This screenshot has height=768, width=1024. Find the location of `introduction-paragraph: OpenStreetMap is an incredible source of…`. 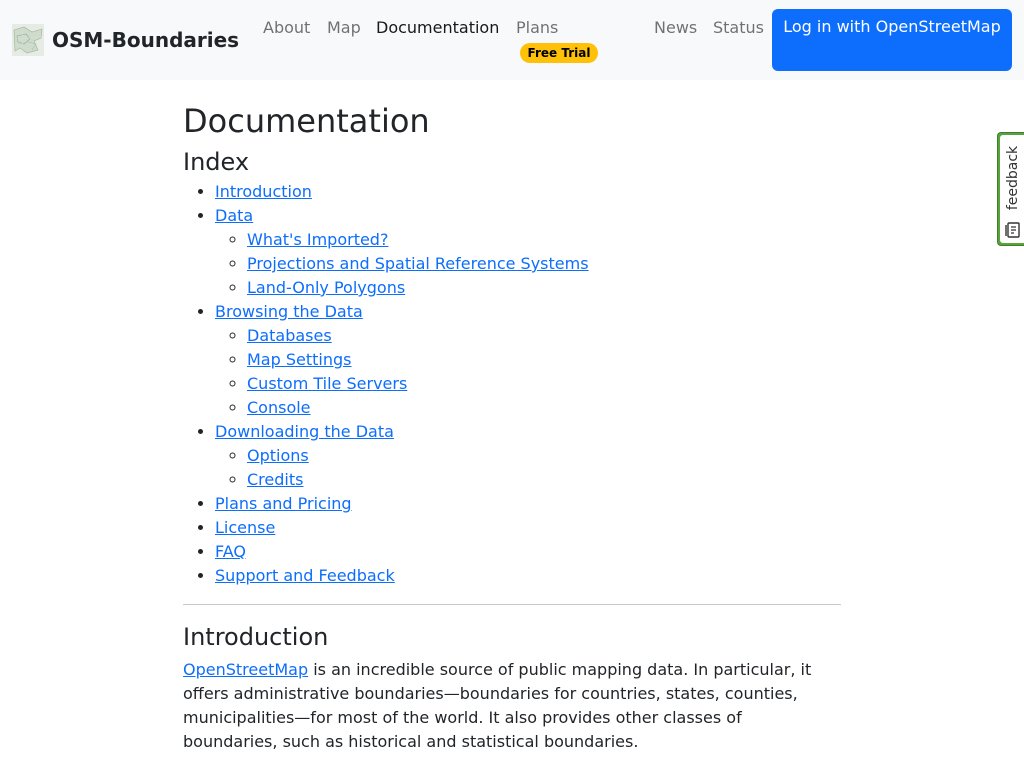

introduction-paragraph: OpenStreetMap is an incredible source of… is located at coordinates (512, 706).